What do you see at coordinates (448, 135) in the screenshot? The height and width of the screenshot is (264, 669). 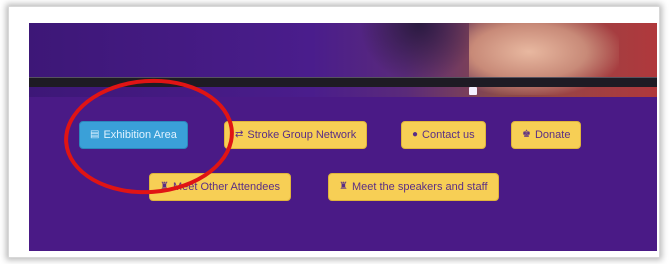 I see `contact-us-label: Contact us` at bounding box center [448, 135].